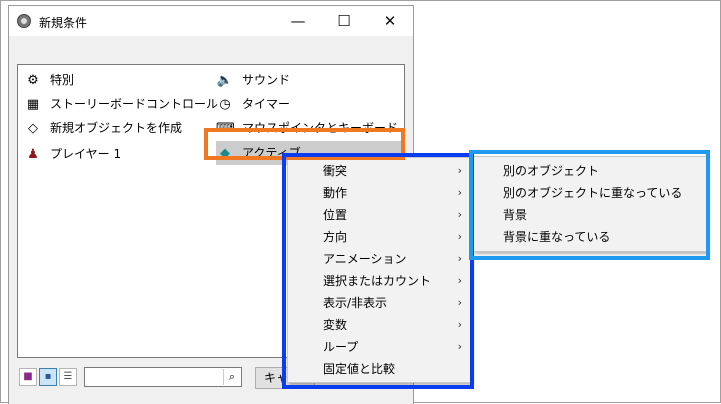 The image size is (721, 404). What do you see at coordinates (335, 193) in the screenshot?
I see `menu-item-label: 動作` at bounding box center [335, 193].